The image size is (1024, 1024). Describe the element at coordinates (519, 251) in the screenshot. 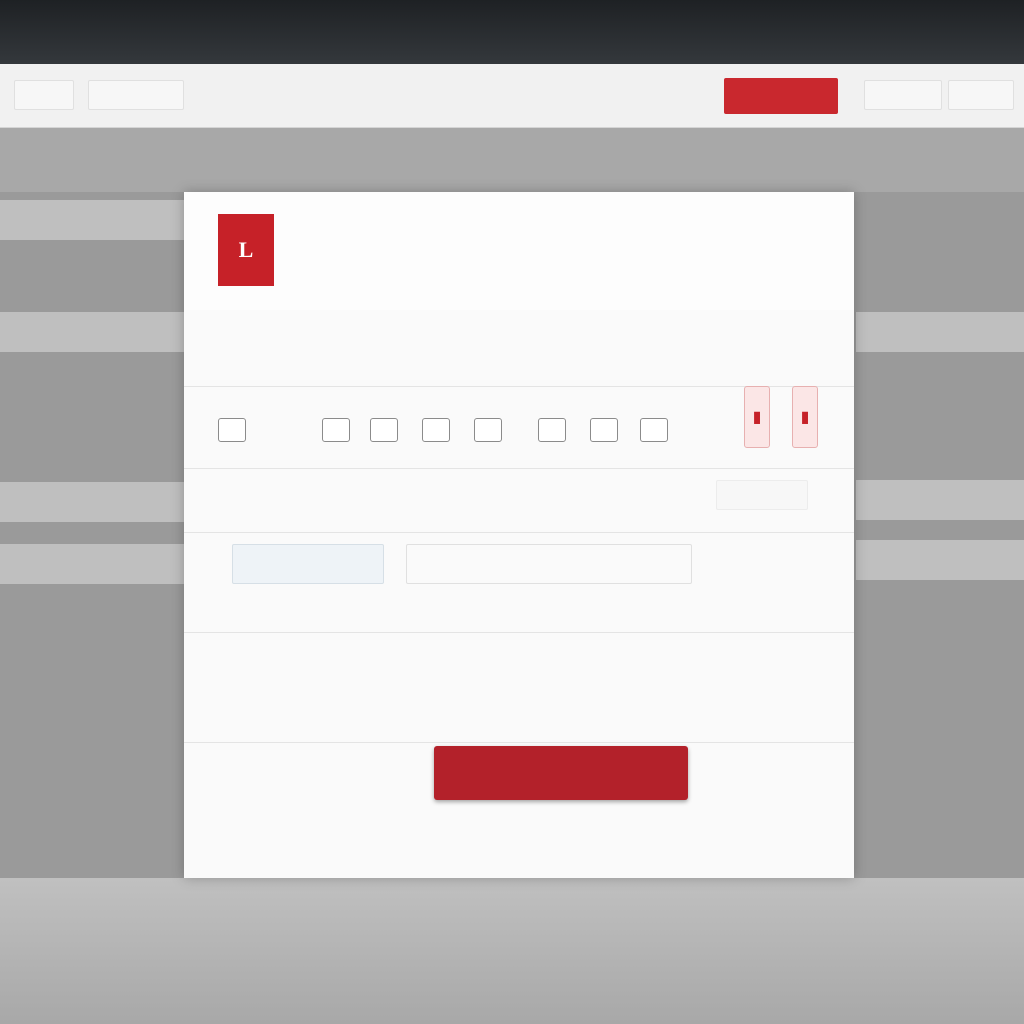

I see `modal-header: L` at that location.